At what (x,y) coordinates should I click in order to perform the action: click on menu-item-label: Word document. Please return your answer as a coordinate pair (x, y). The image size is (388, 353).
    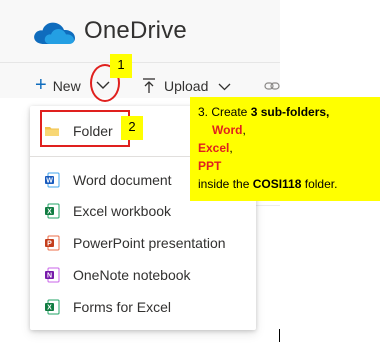
    Looking at the image, I should click on (122, 180).